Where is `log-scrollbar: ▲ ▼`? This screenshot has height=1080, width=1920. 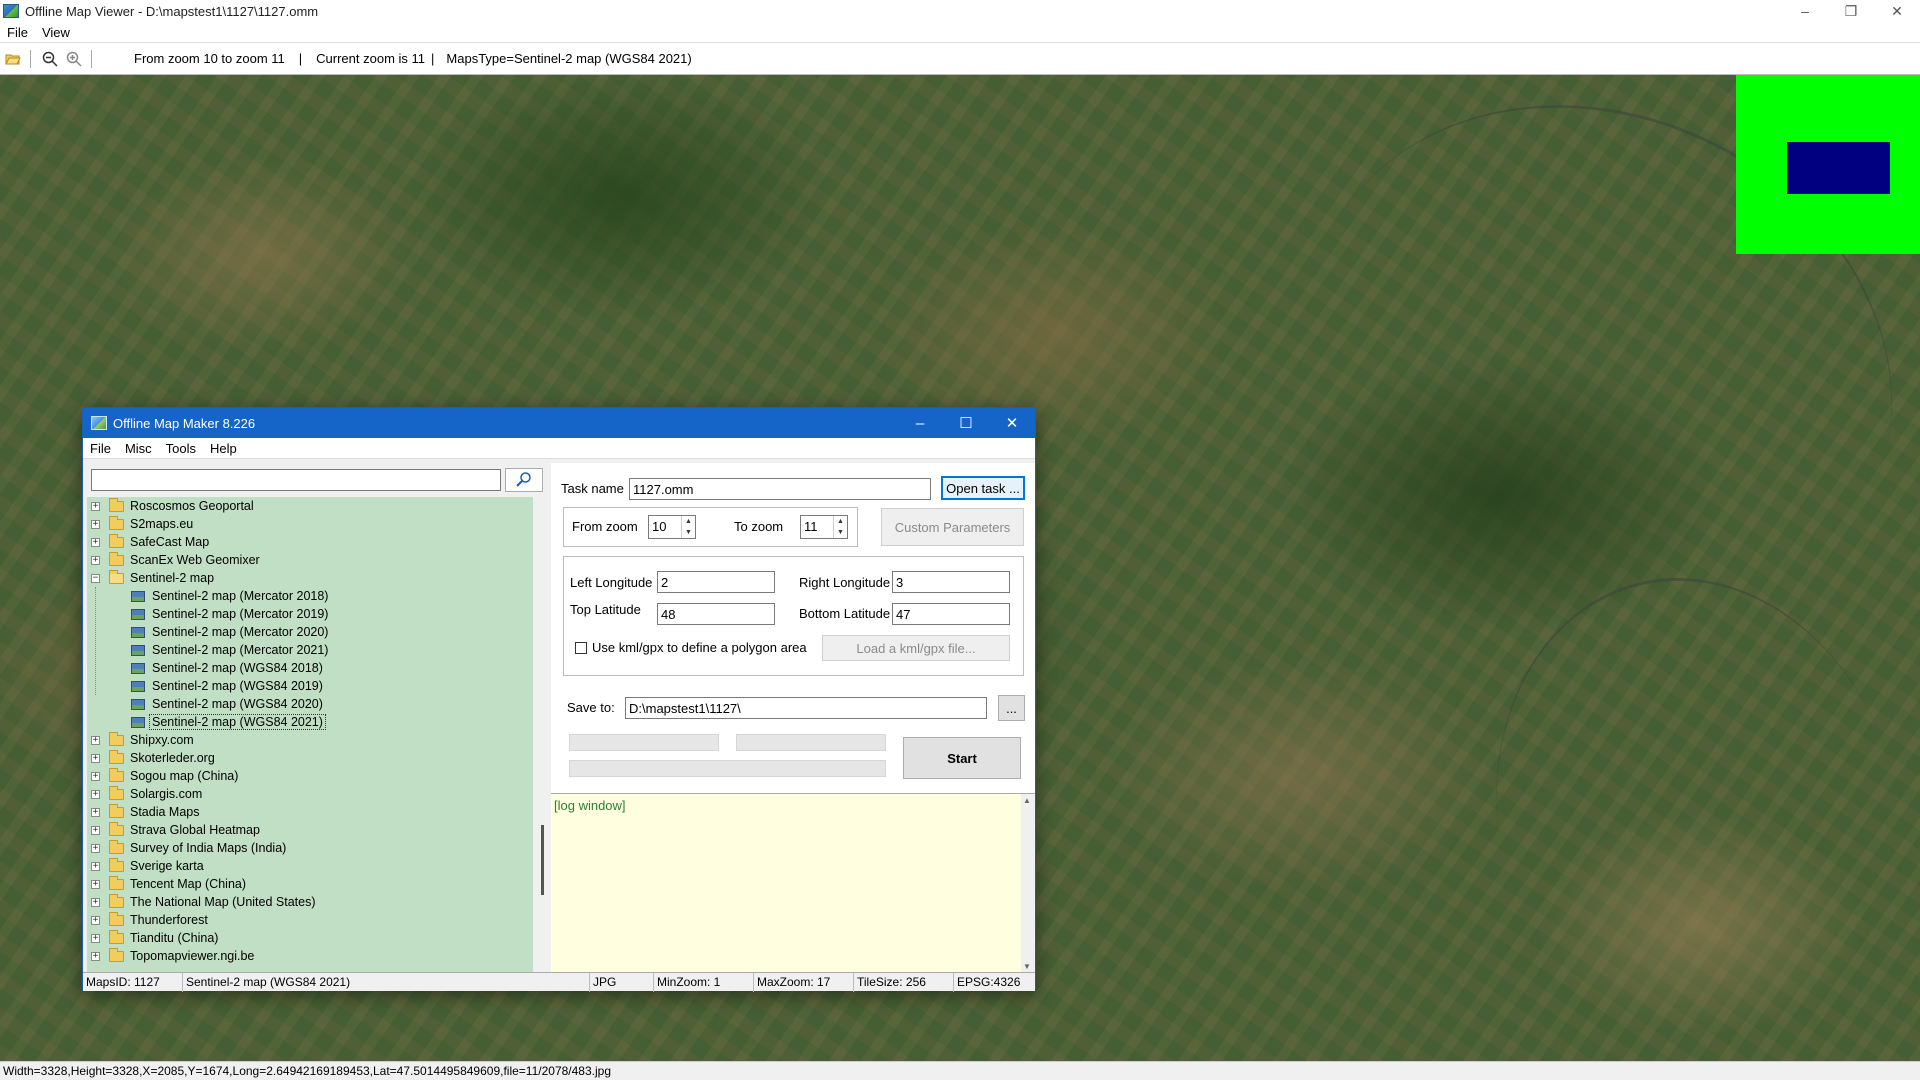
log-scrollbar: ▲ ▼ is located at coordinates (1028, 883).